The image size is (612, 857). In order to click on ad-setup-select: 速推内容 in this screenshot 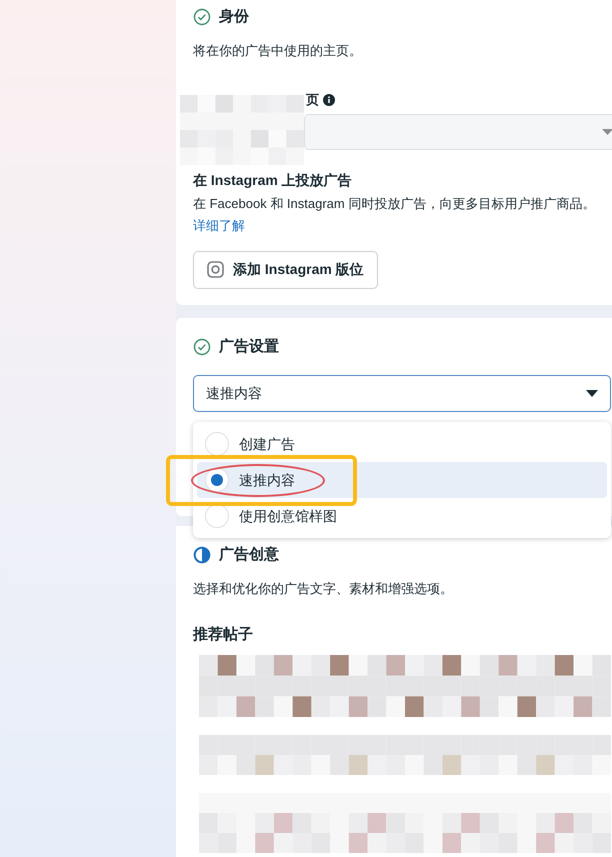, I will do `click(402, 393)`.